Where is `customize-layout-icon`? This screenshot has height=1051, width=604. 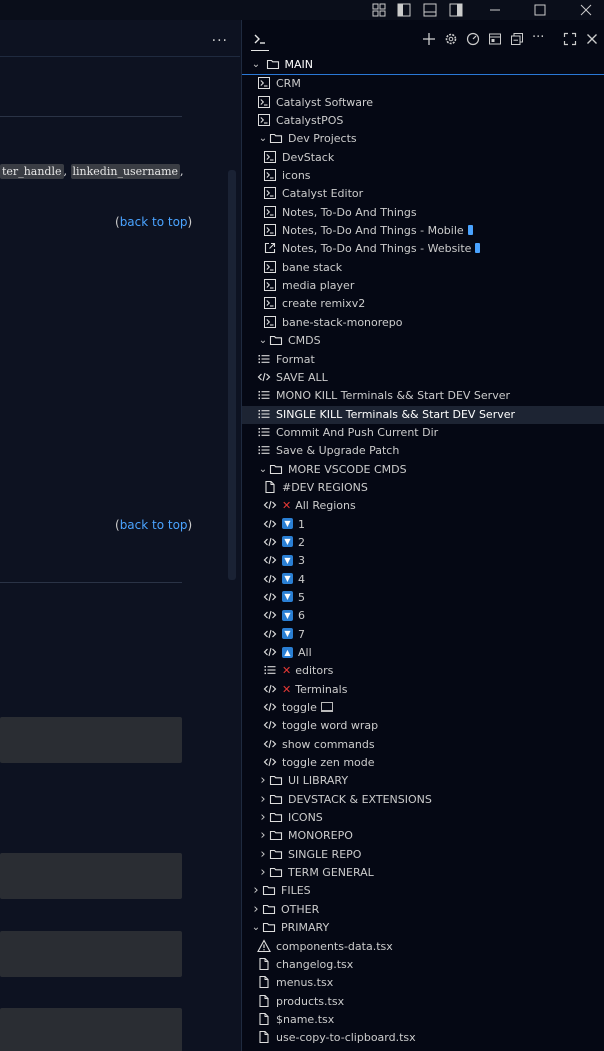
customize-layout-icon is located at coordinates (379, 10).